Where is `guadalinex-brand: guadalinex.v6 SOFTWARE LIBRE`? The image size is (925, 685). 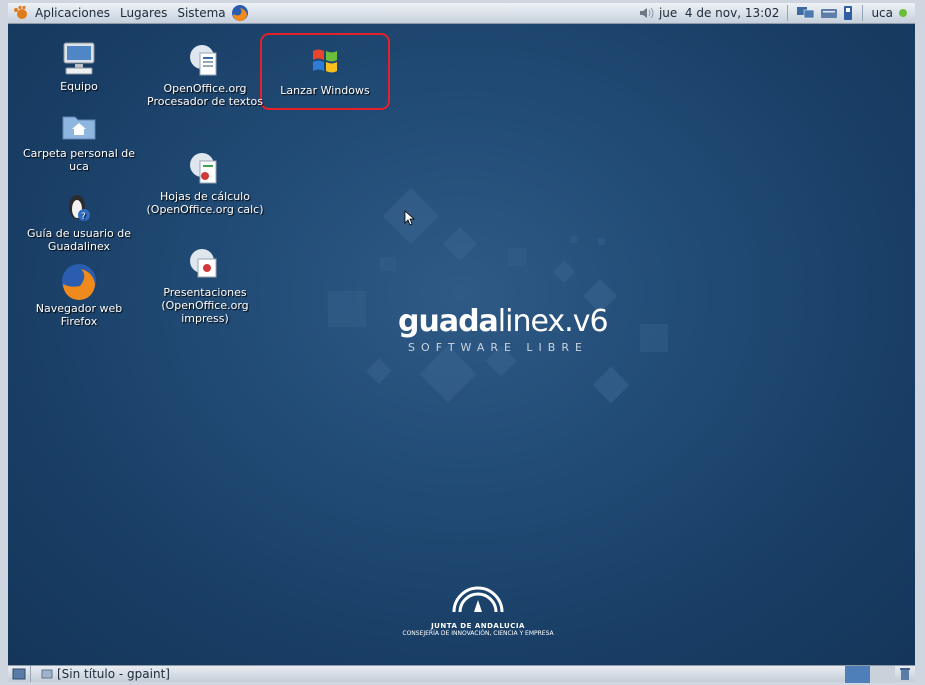
guadalinex-brand: guadalinex.v6 SOFTWARE LIBRE is located at coordinates (503, 329).